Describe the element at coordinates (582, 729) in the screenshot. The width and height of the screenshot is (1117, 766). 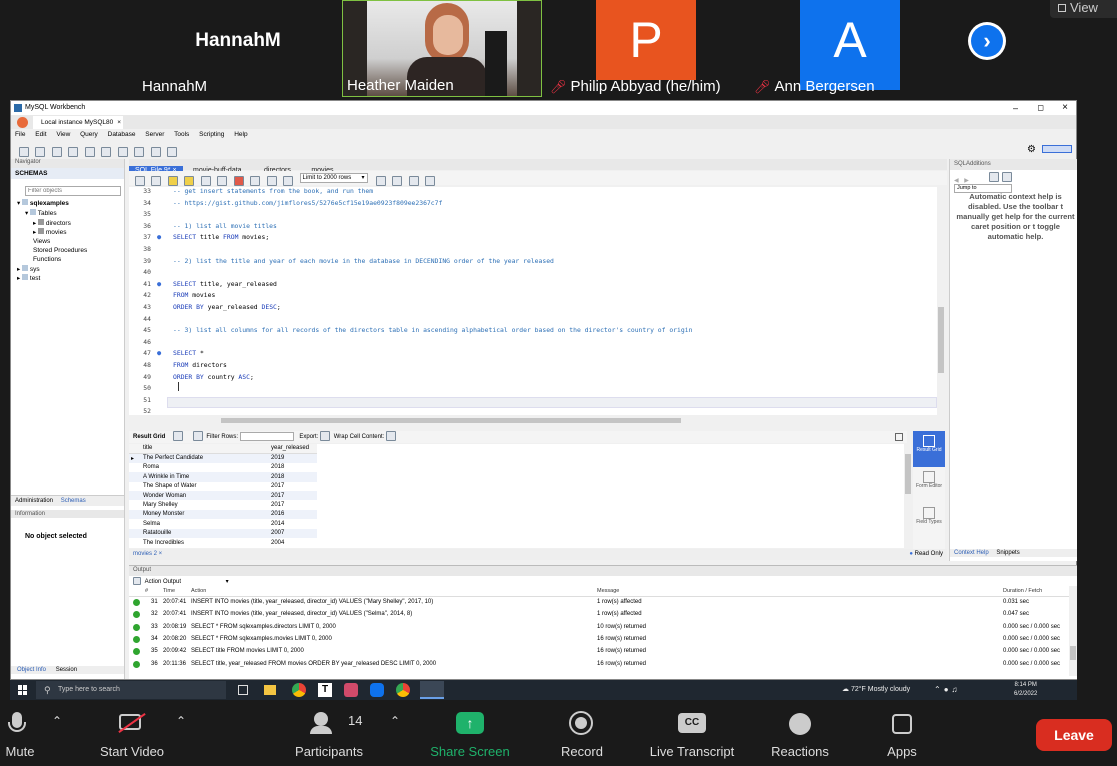
I see `record-button: Record` at that location.